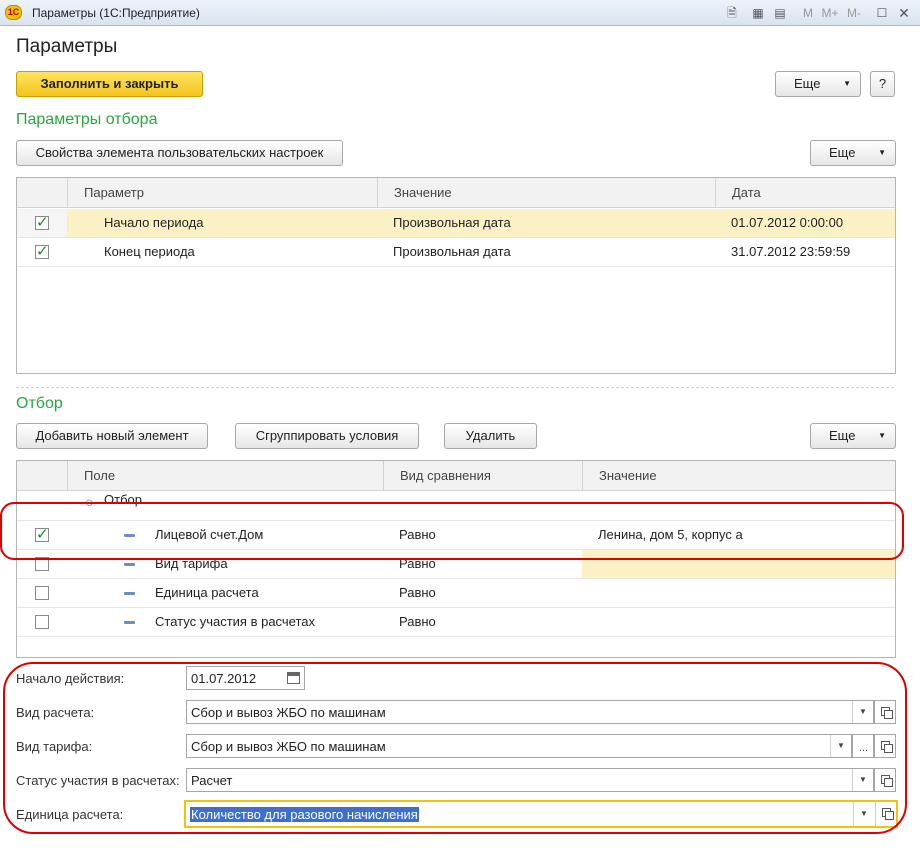  Describe the element at coordinates (842, 152) in the screenshot. I see `params-more-label: Еще` at that location.